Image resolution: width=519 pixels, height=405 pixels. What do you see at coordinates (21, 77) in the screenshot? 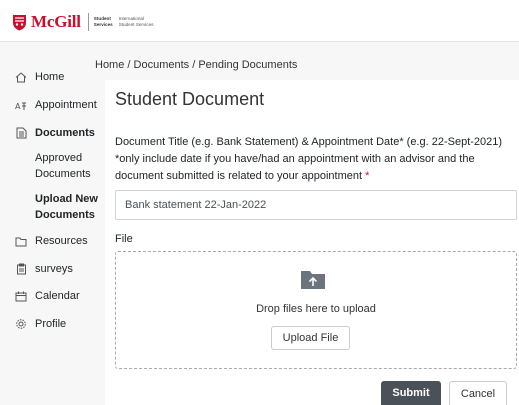
I see `home-icon` at bounding box center [21, 77].